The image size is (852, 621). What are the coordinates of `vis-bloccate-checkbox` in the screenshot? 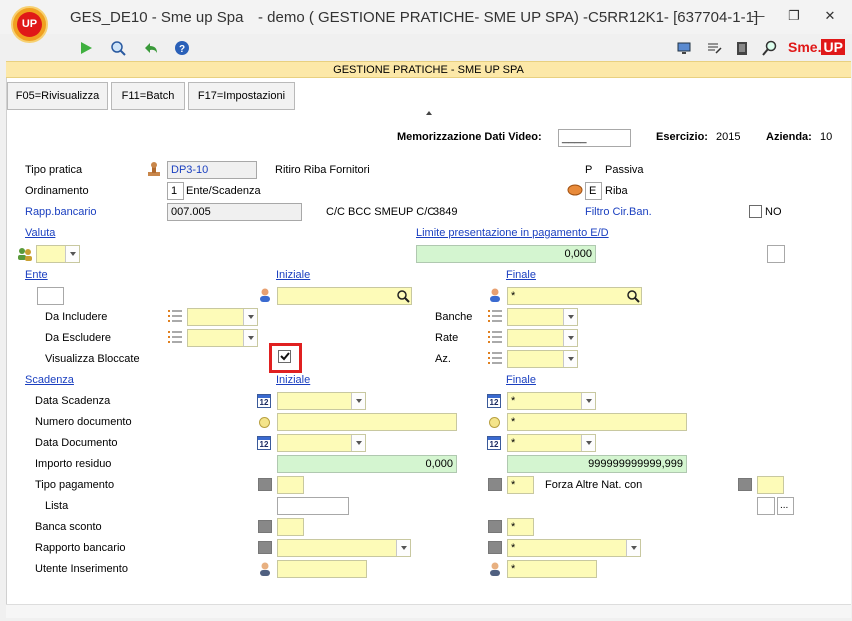 It's located at (284, 356).